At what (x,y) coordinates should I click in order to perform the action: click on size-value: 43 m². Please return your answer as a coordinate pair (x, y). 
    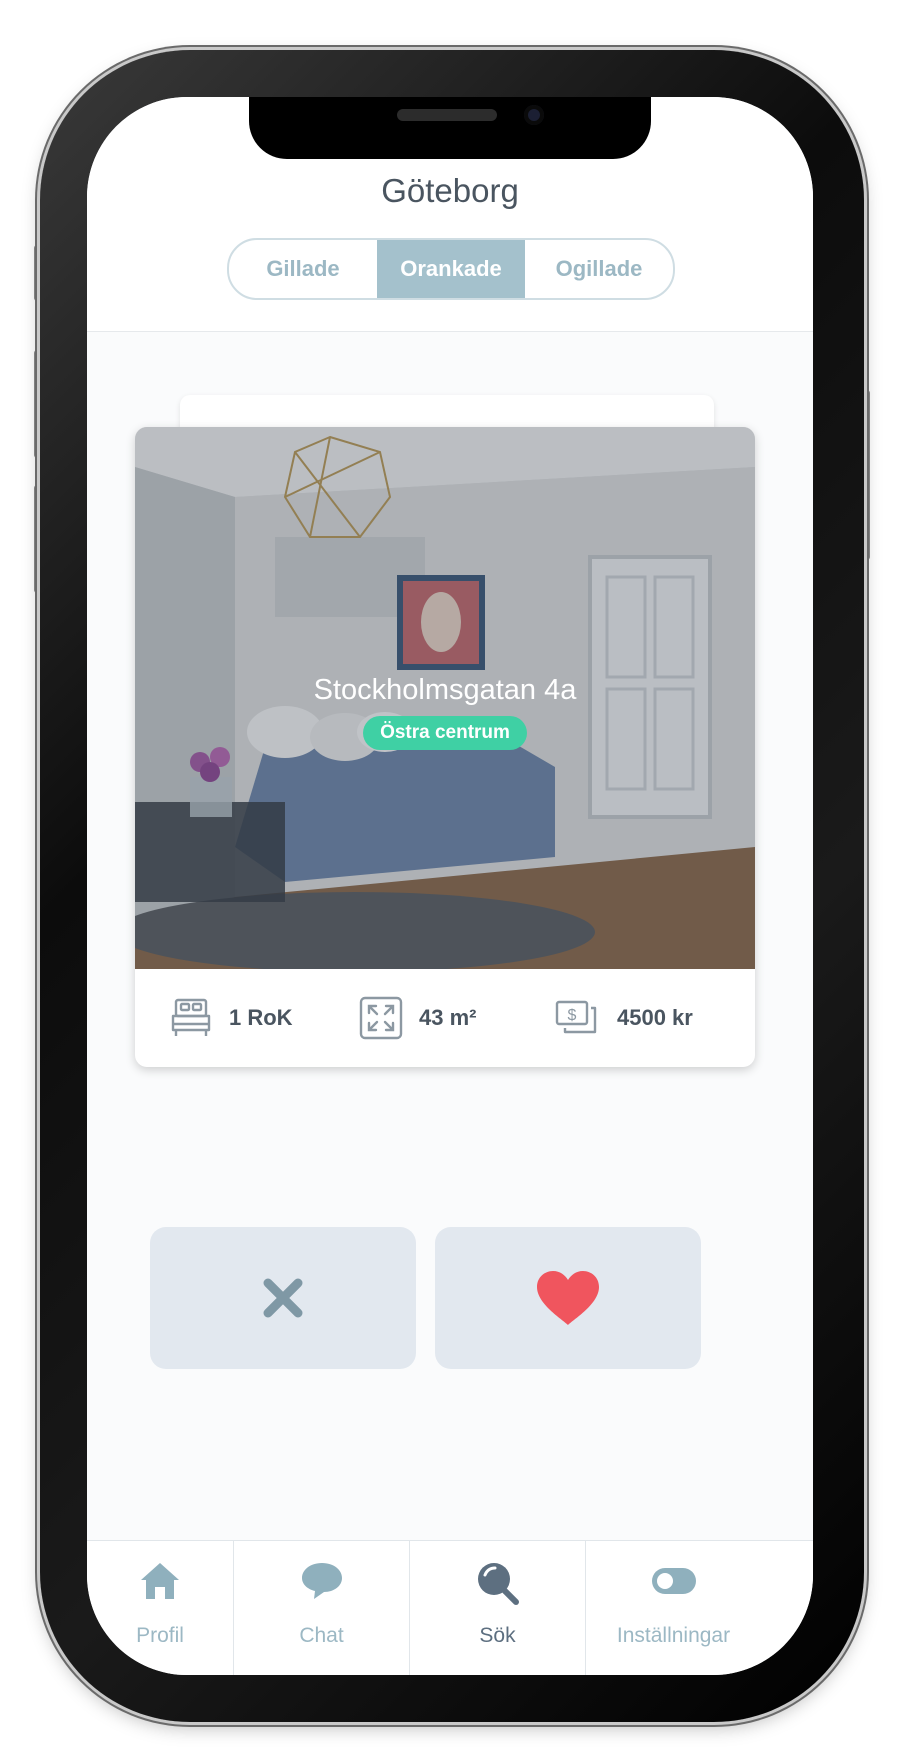
    Looking at the image, I should click on (448, 1017).